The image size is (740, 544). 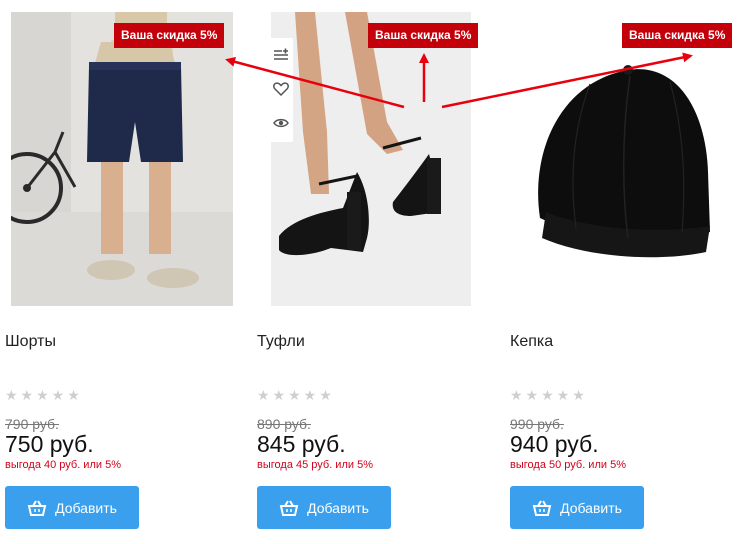 What do you see at coordinates (301, 444) in the screenshot?
I see `current-price: 845 руб.` at bounding box center [301, 444].